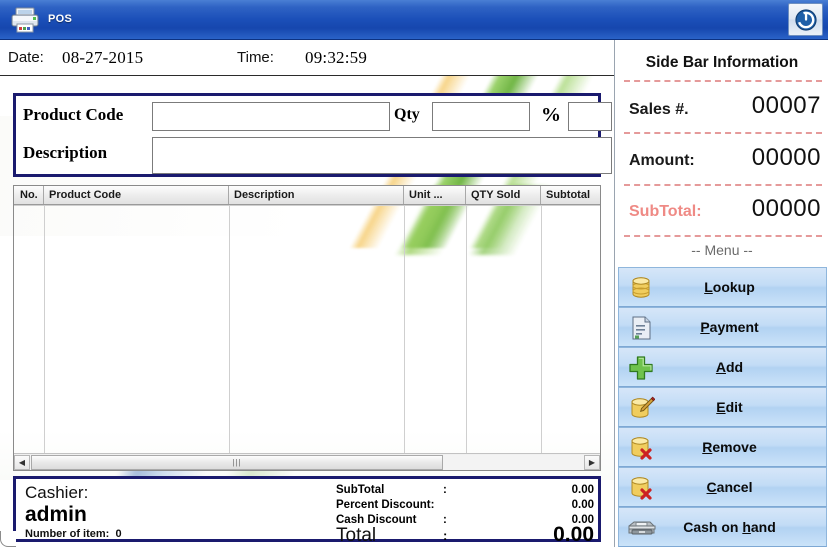 The width and height of the screenshot is (828, 547). Describe the element at coordinates (503, 195) in the screenshot. I see `grid-col-qty-sold: QTY Sold` at that location.